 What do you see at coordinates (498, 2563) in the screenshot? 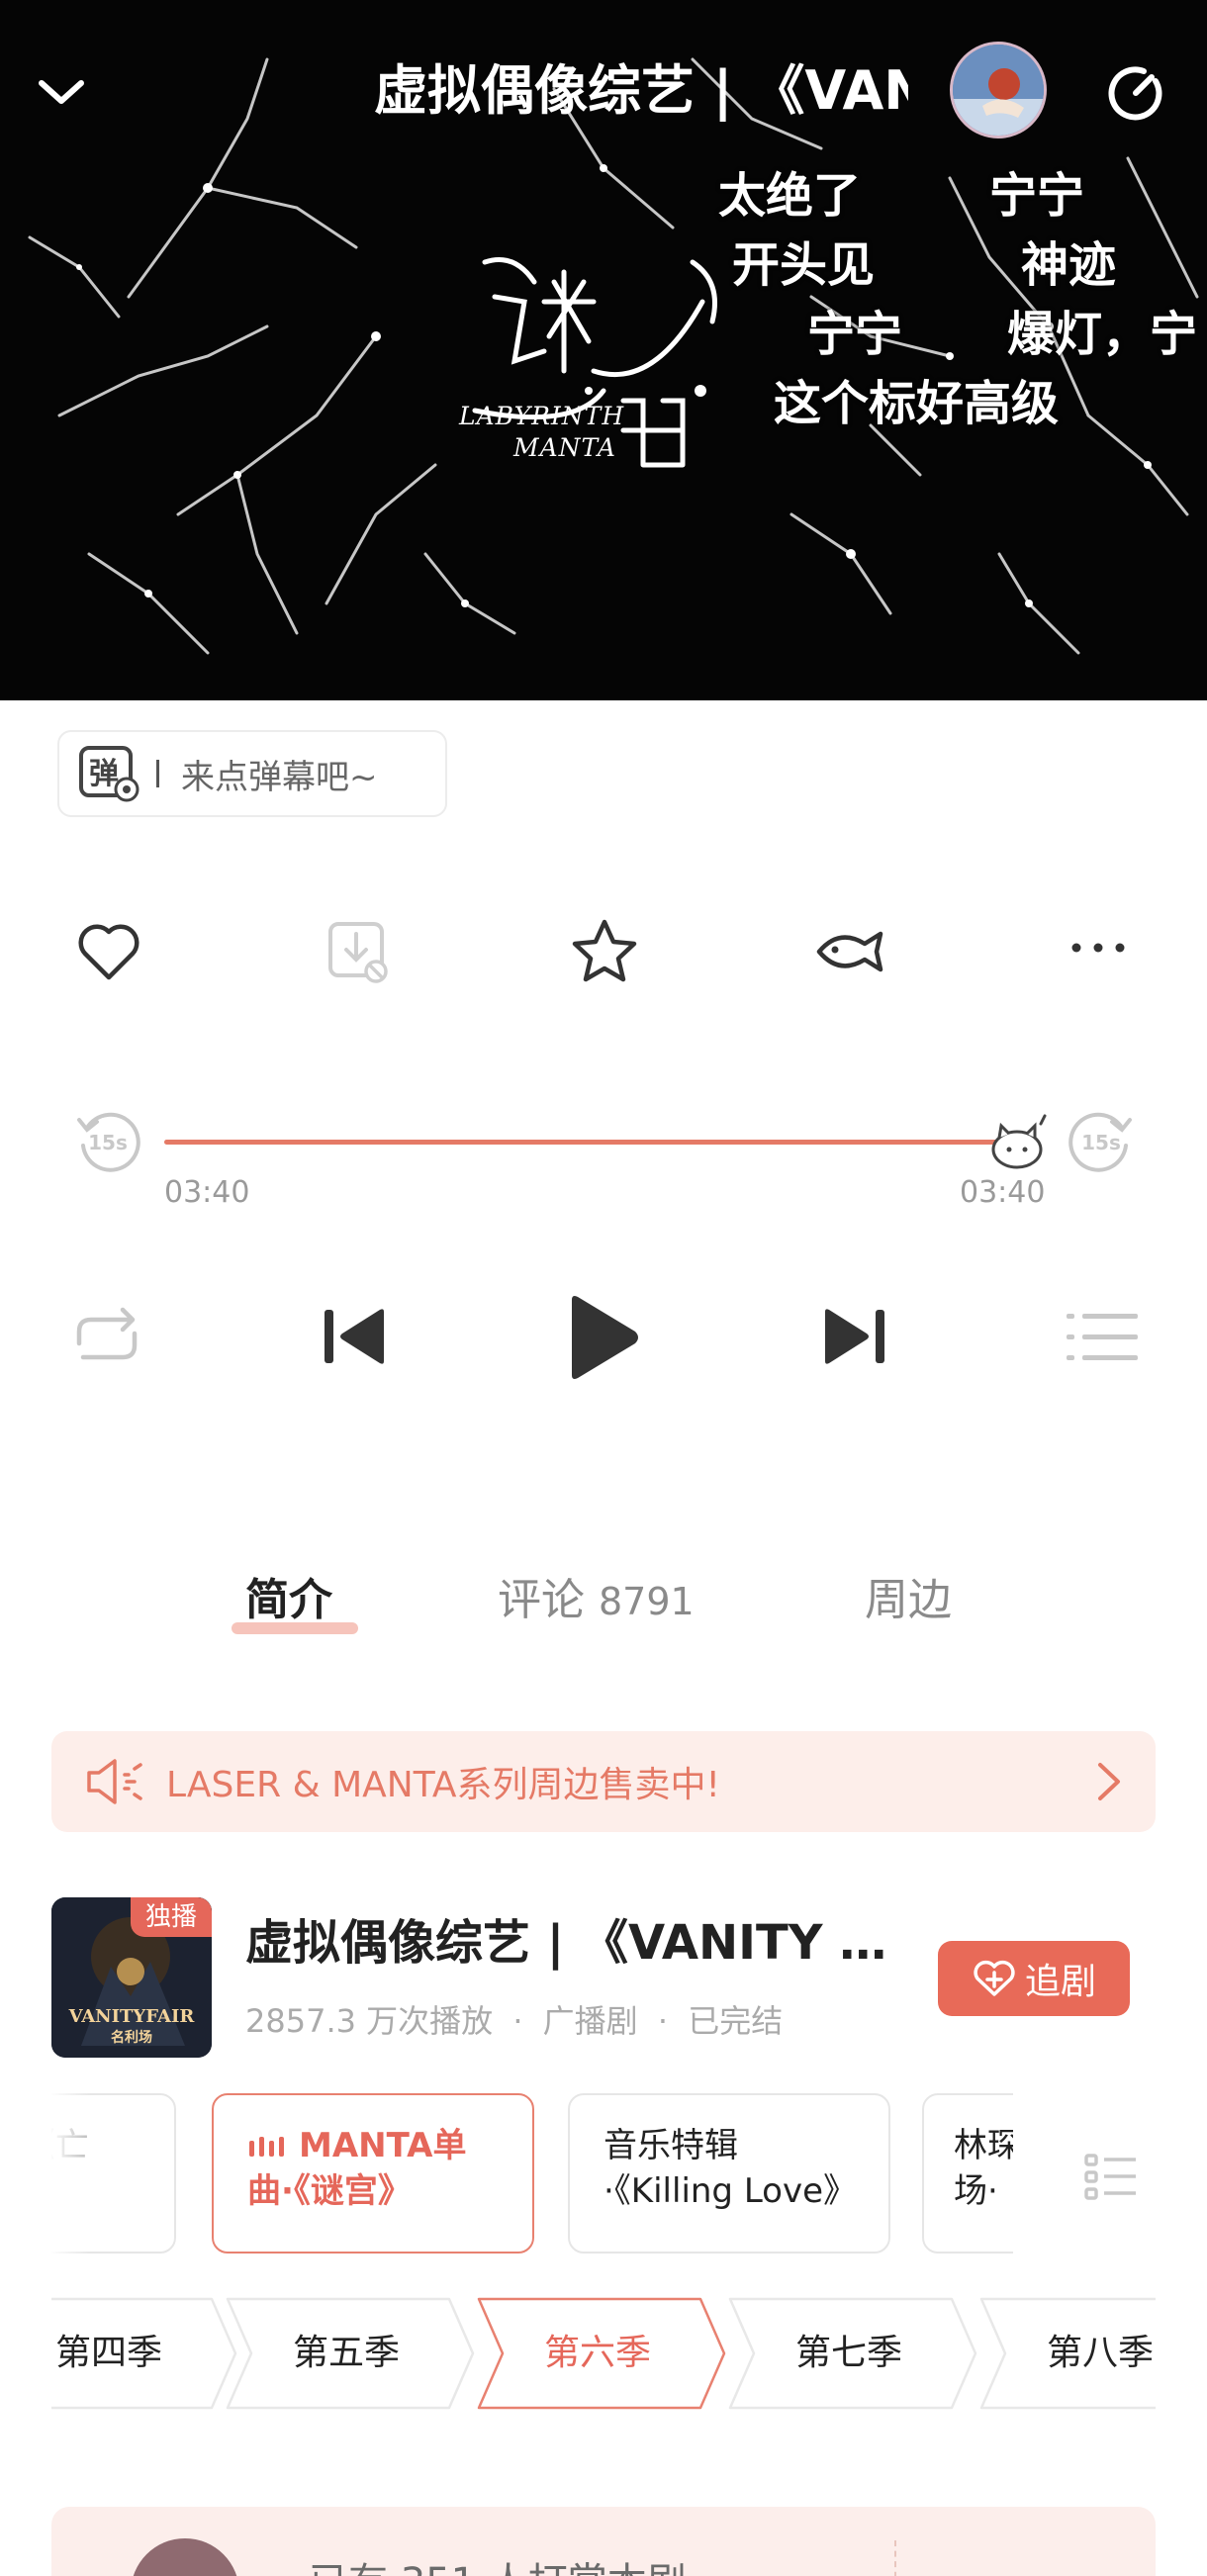
I see `tip-count-text: 已有 351 人打赏本剧` at bounding box center [498, 2563].